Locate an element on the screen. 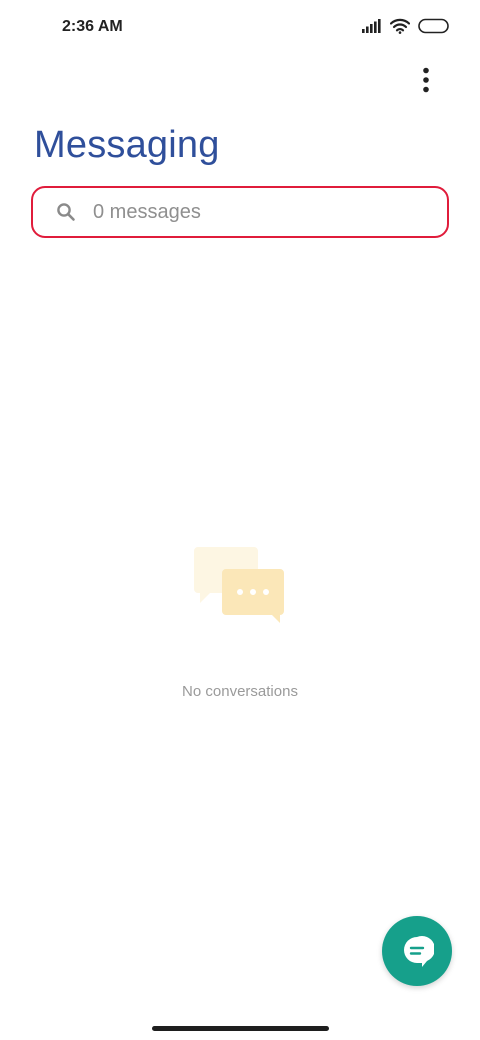 This screenshot has height=1040, width=480. wifi-icon is located at coordinates (400, 26).